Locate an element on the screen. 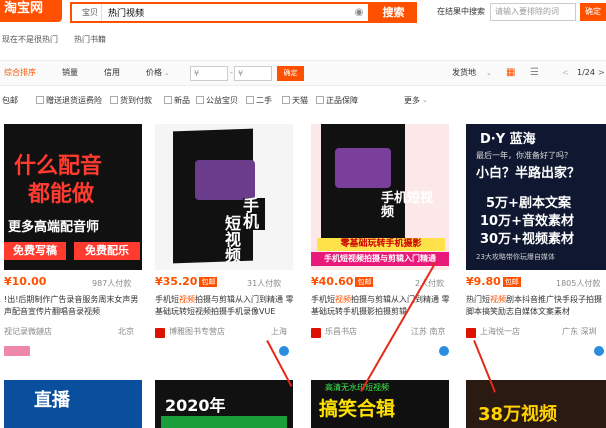 The image size is (606, 428). paid-count: 1805人付款 is located at coordinates (578, 283).